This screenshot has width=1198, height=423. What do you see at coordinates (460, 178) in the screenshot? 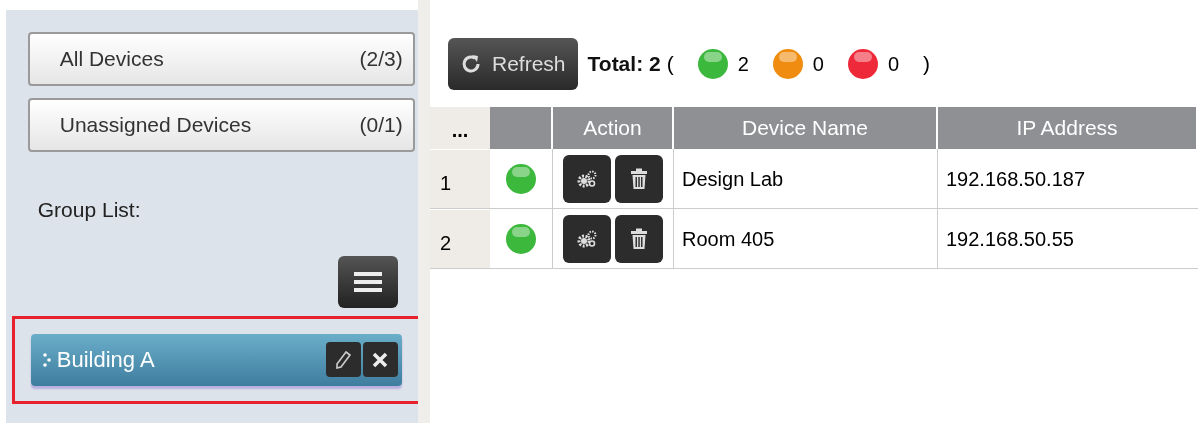
I see `row-number: 1` at bounding box center [460, 178].